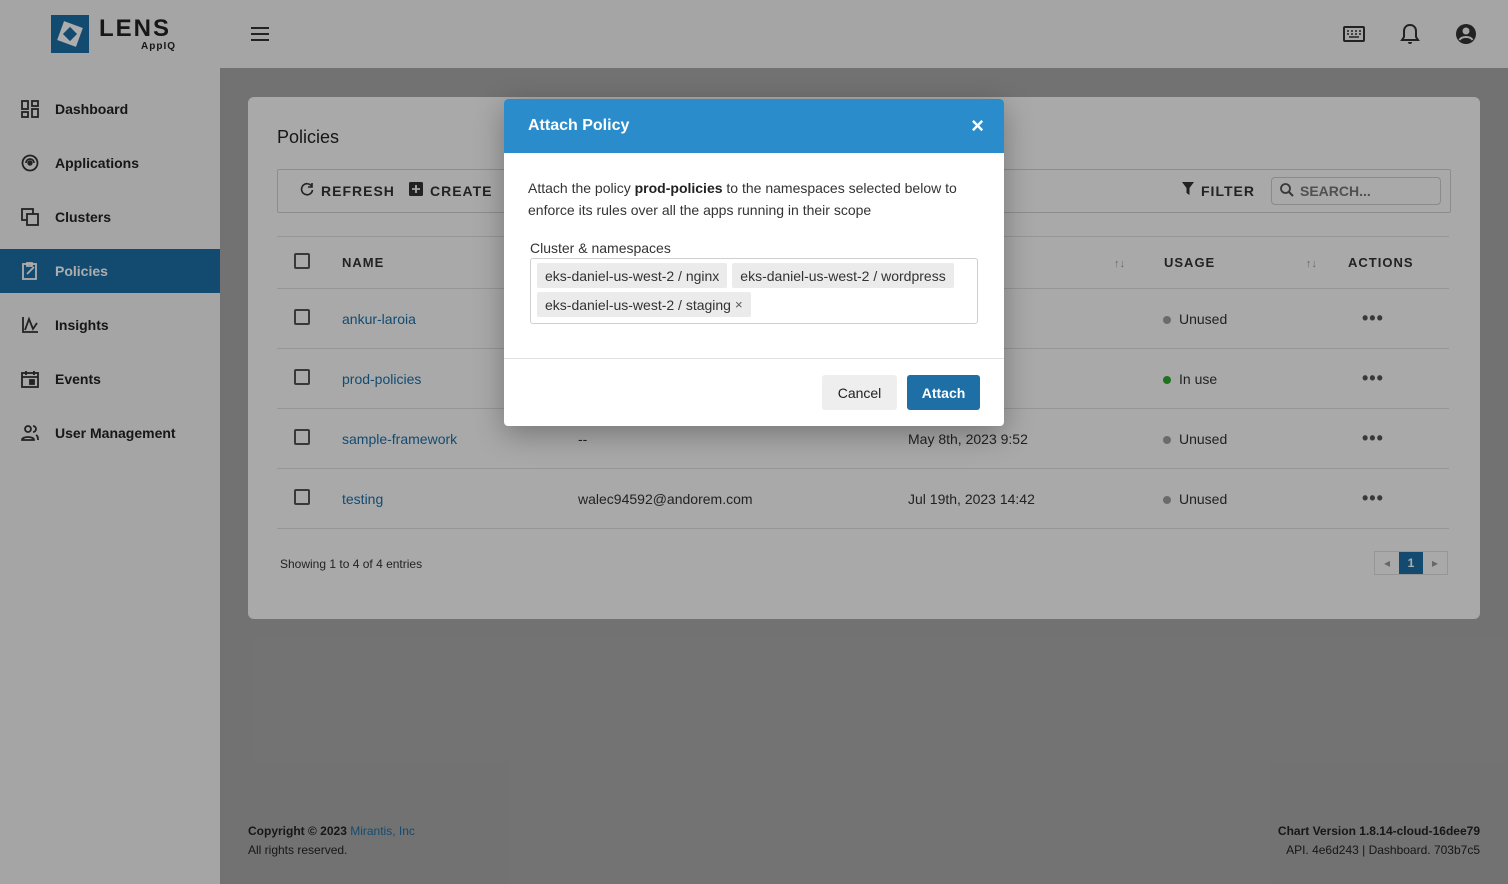 Image resolution: width=1508 pixels, height=884 pixels. Describe the element at coordinates (943, 392) in the screenshot. I see `attach-button: Attach` at that location.